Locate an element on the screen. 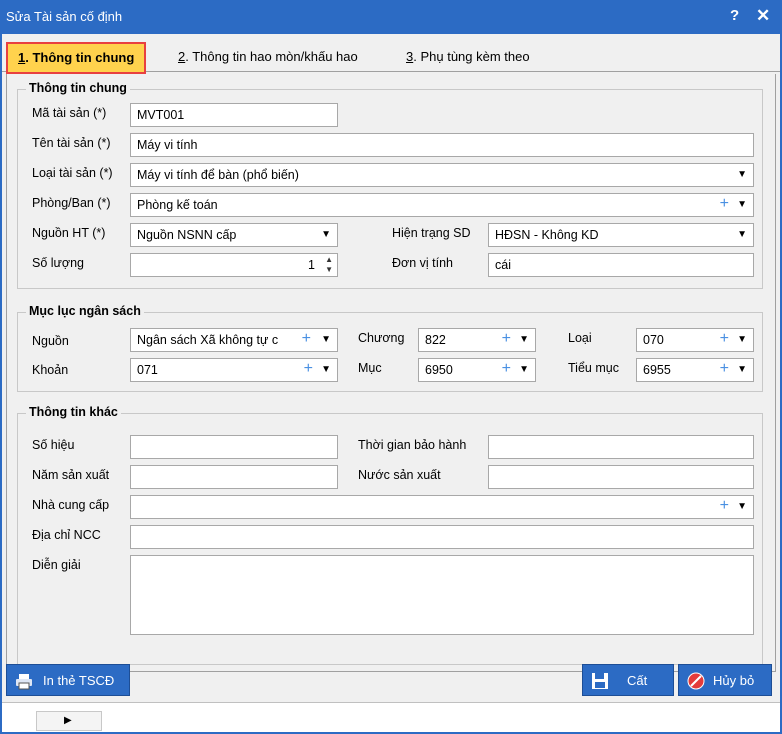  group-budget-title: Mục lục ngân sách is located at coordinates (85, 311).